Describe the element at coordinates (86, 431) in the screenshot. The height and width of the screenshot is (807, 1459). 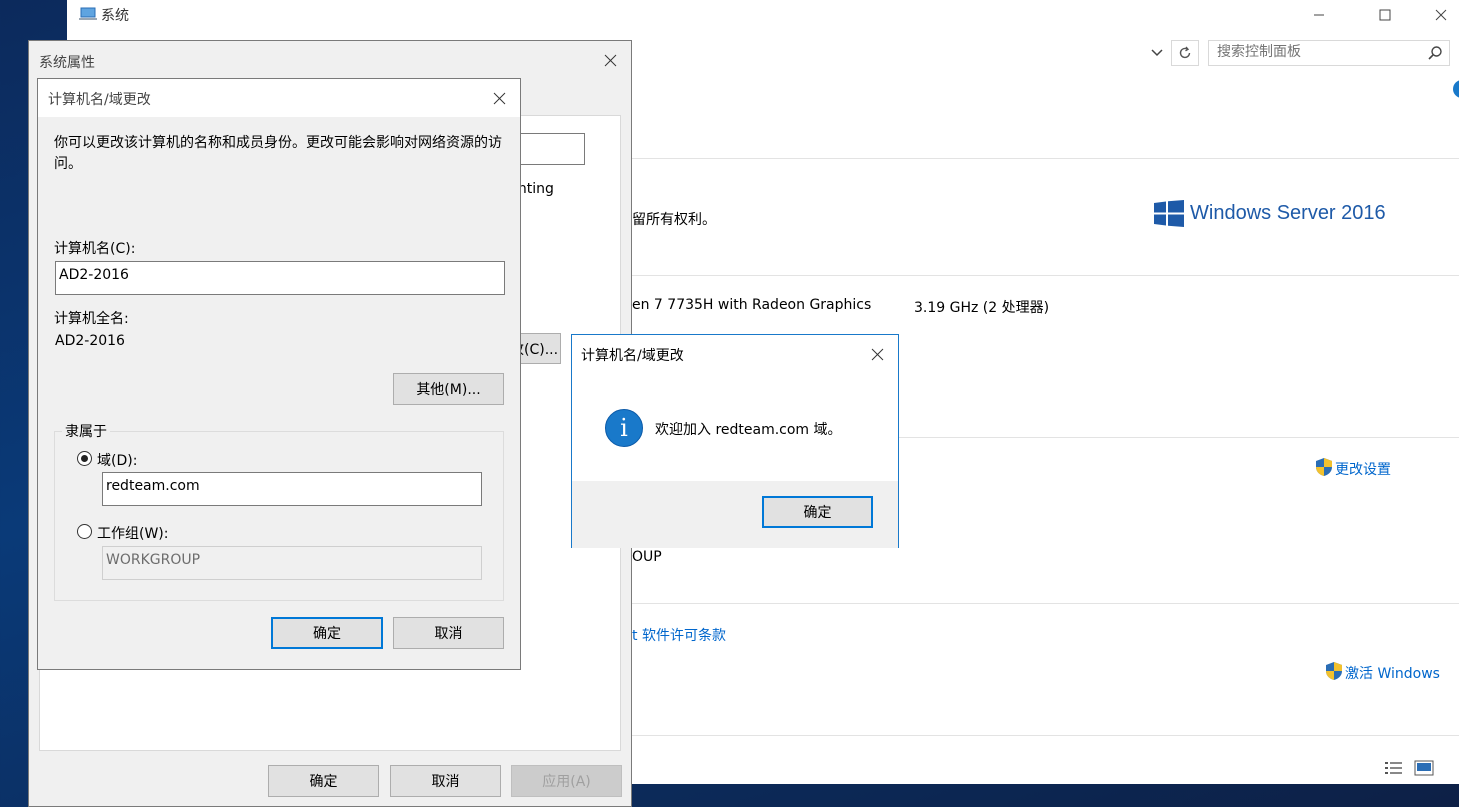
I see `member-of-legend: 隶属于` at that location.